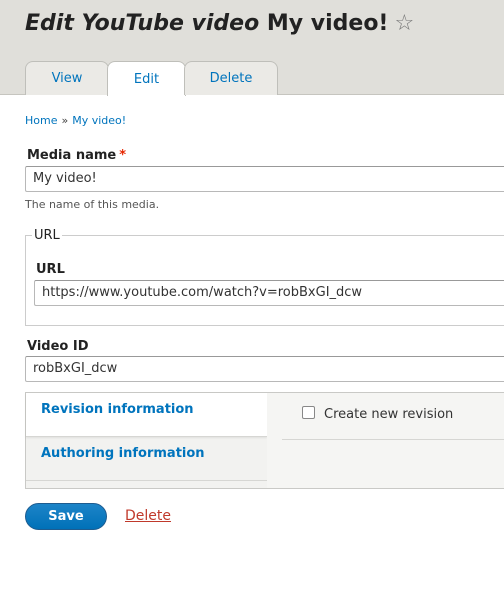 The height and width of the screenshot is (596, 504). Describe the element at coordinates (99, 120) in the screenshot. I see `breadcrumb-current-link: My video!` at that location.